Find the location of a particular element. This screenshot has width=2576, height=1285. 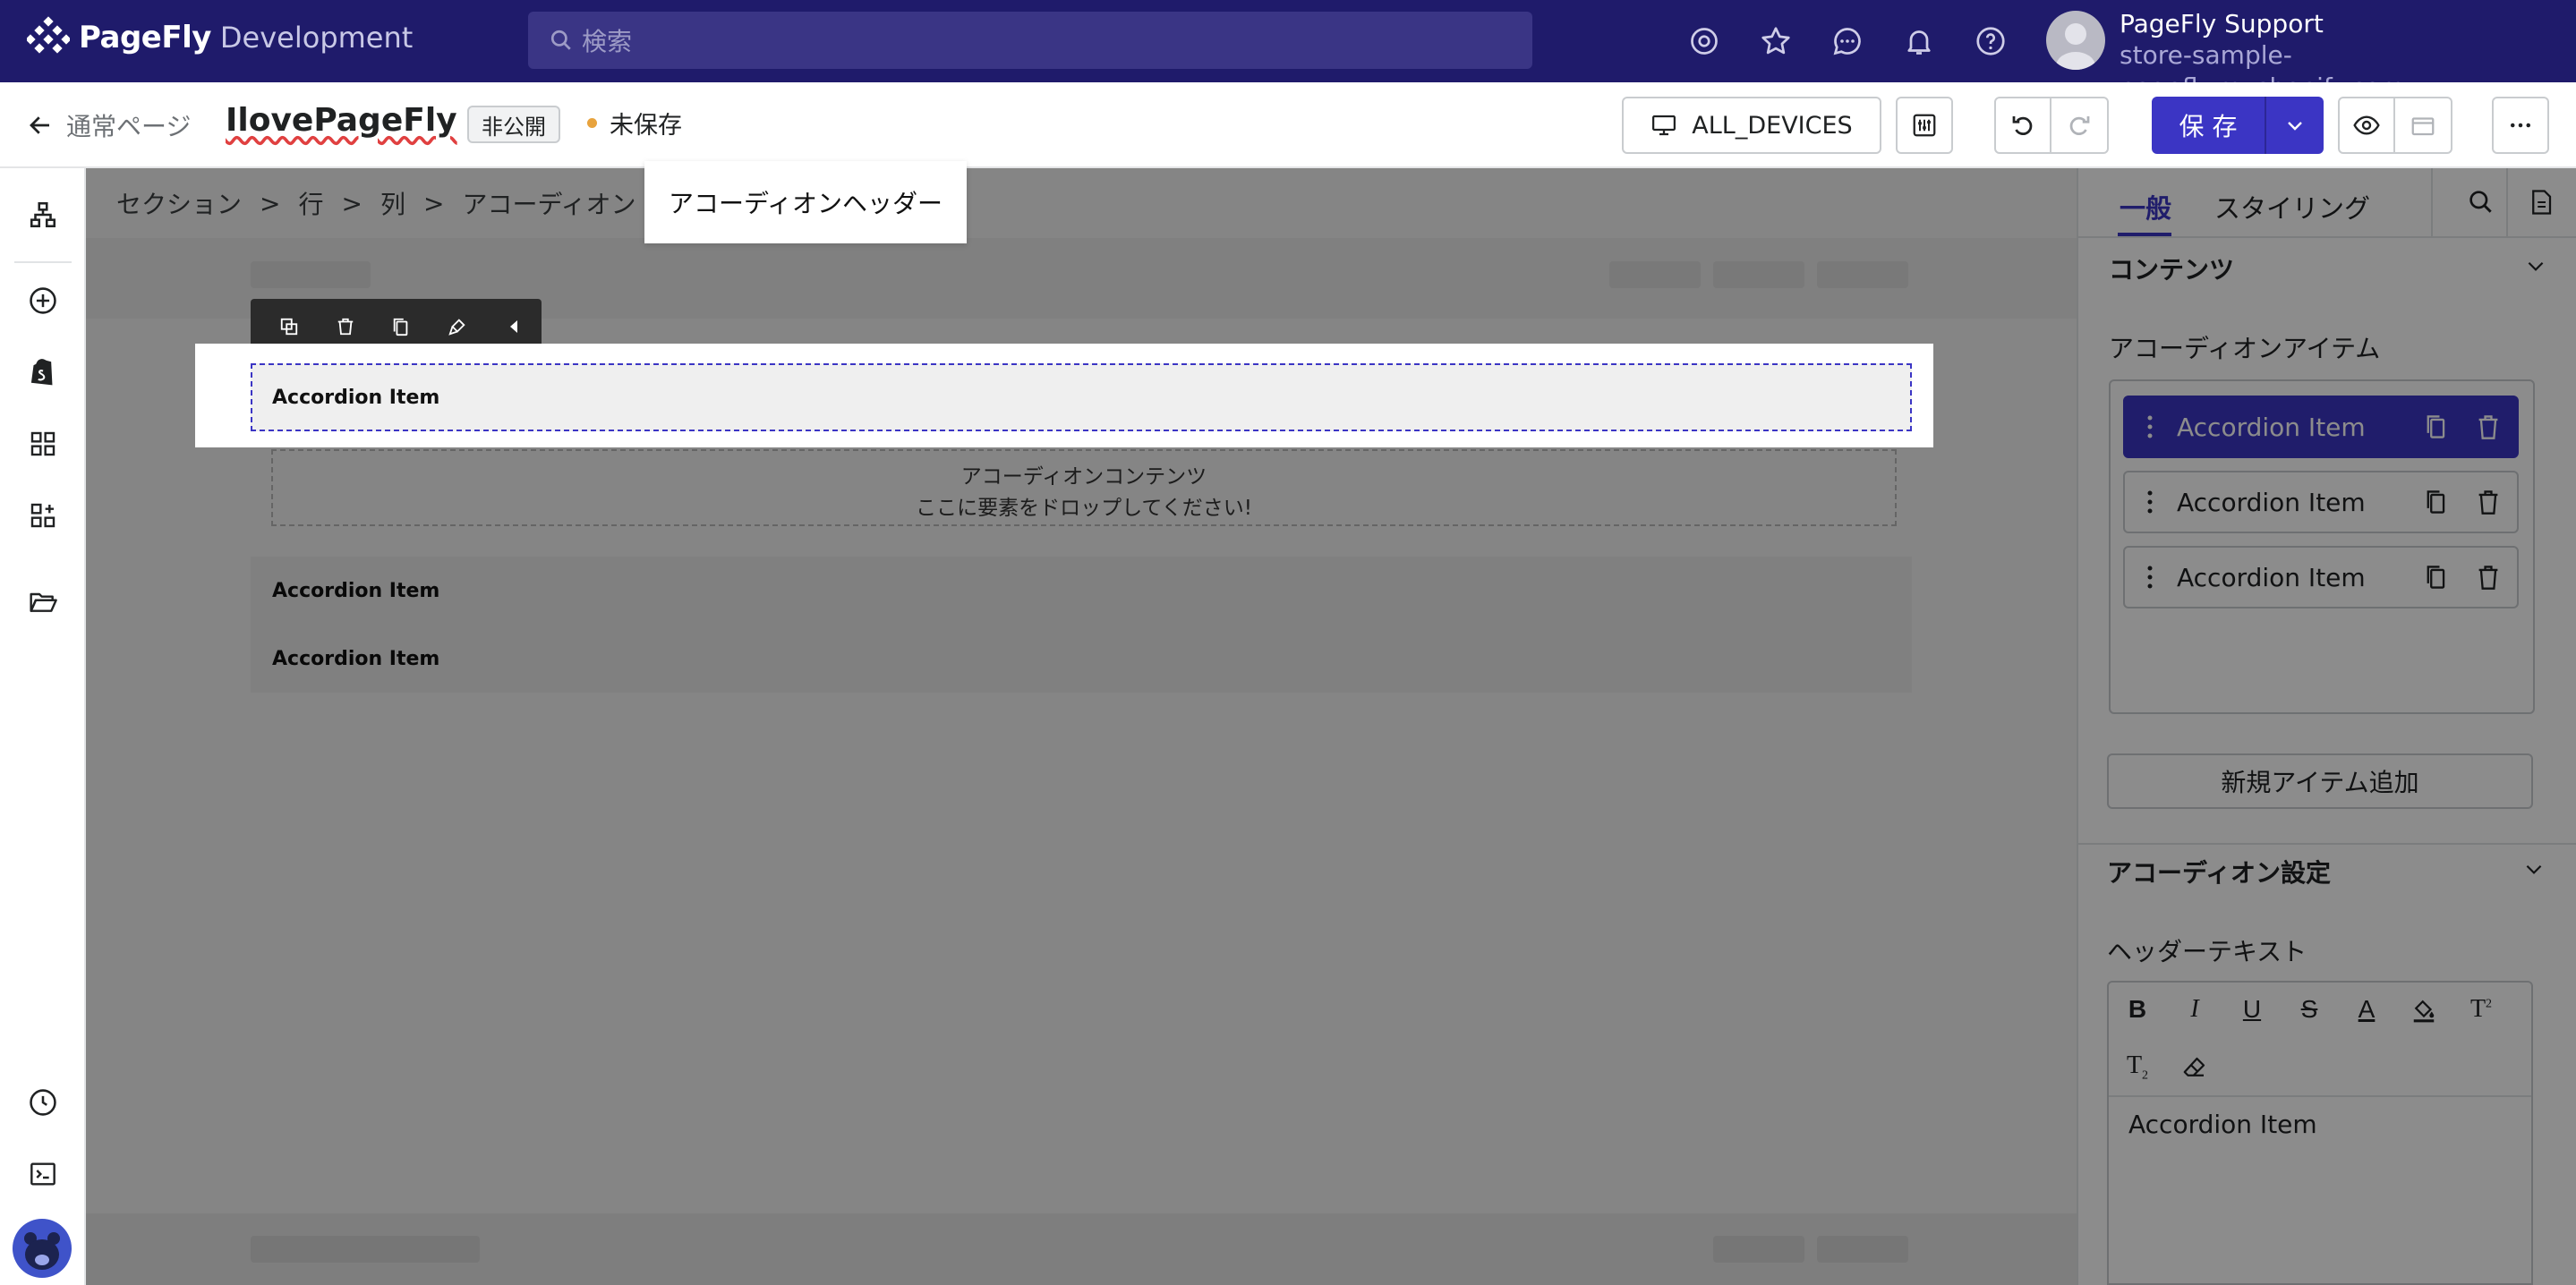

brand-name: PageFly is located at coordinates (145, 37).